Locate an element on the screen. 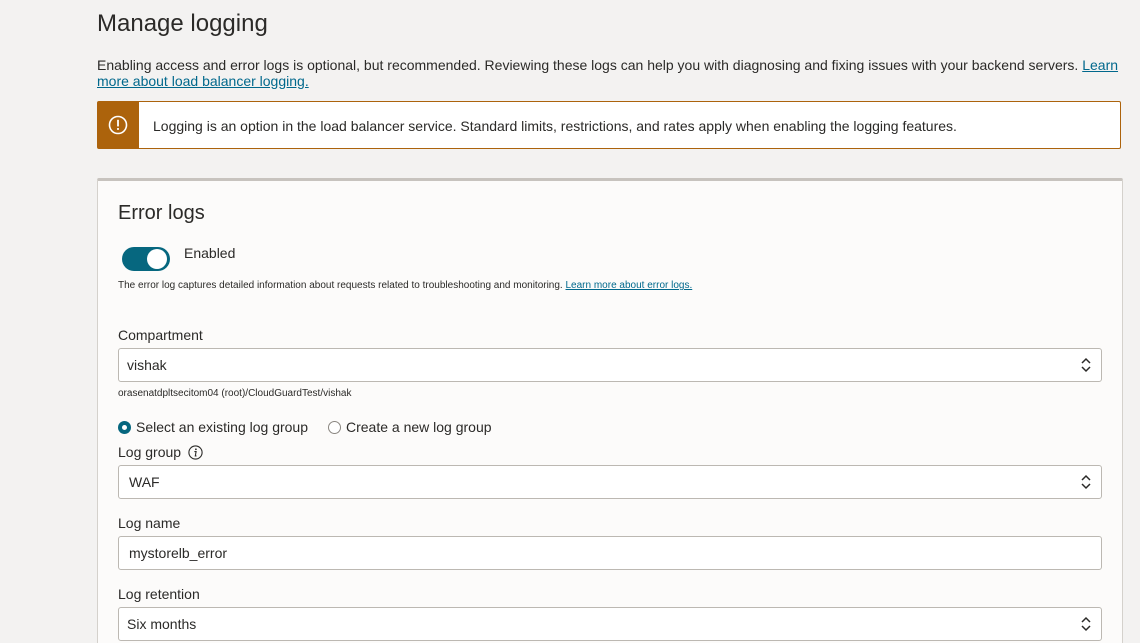 This screenshot has height=643, width=1140. log-name-input: mystorelb_error is located at coordinates (610, 553).